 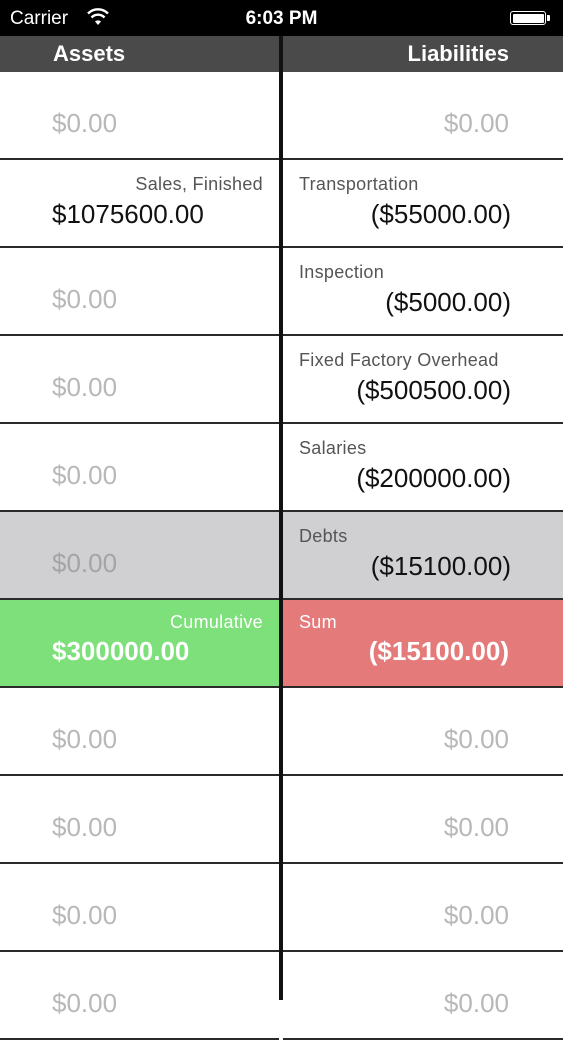 What do you see at coordinates (333, 448) in the screenshot?
I see `liability-label: Salaries` at bounding box center [333, 448].